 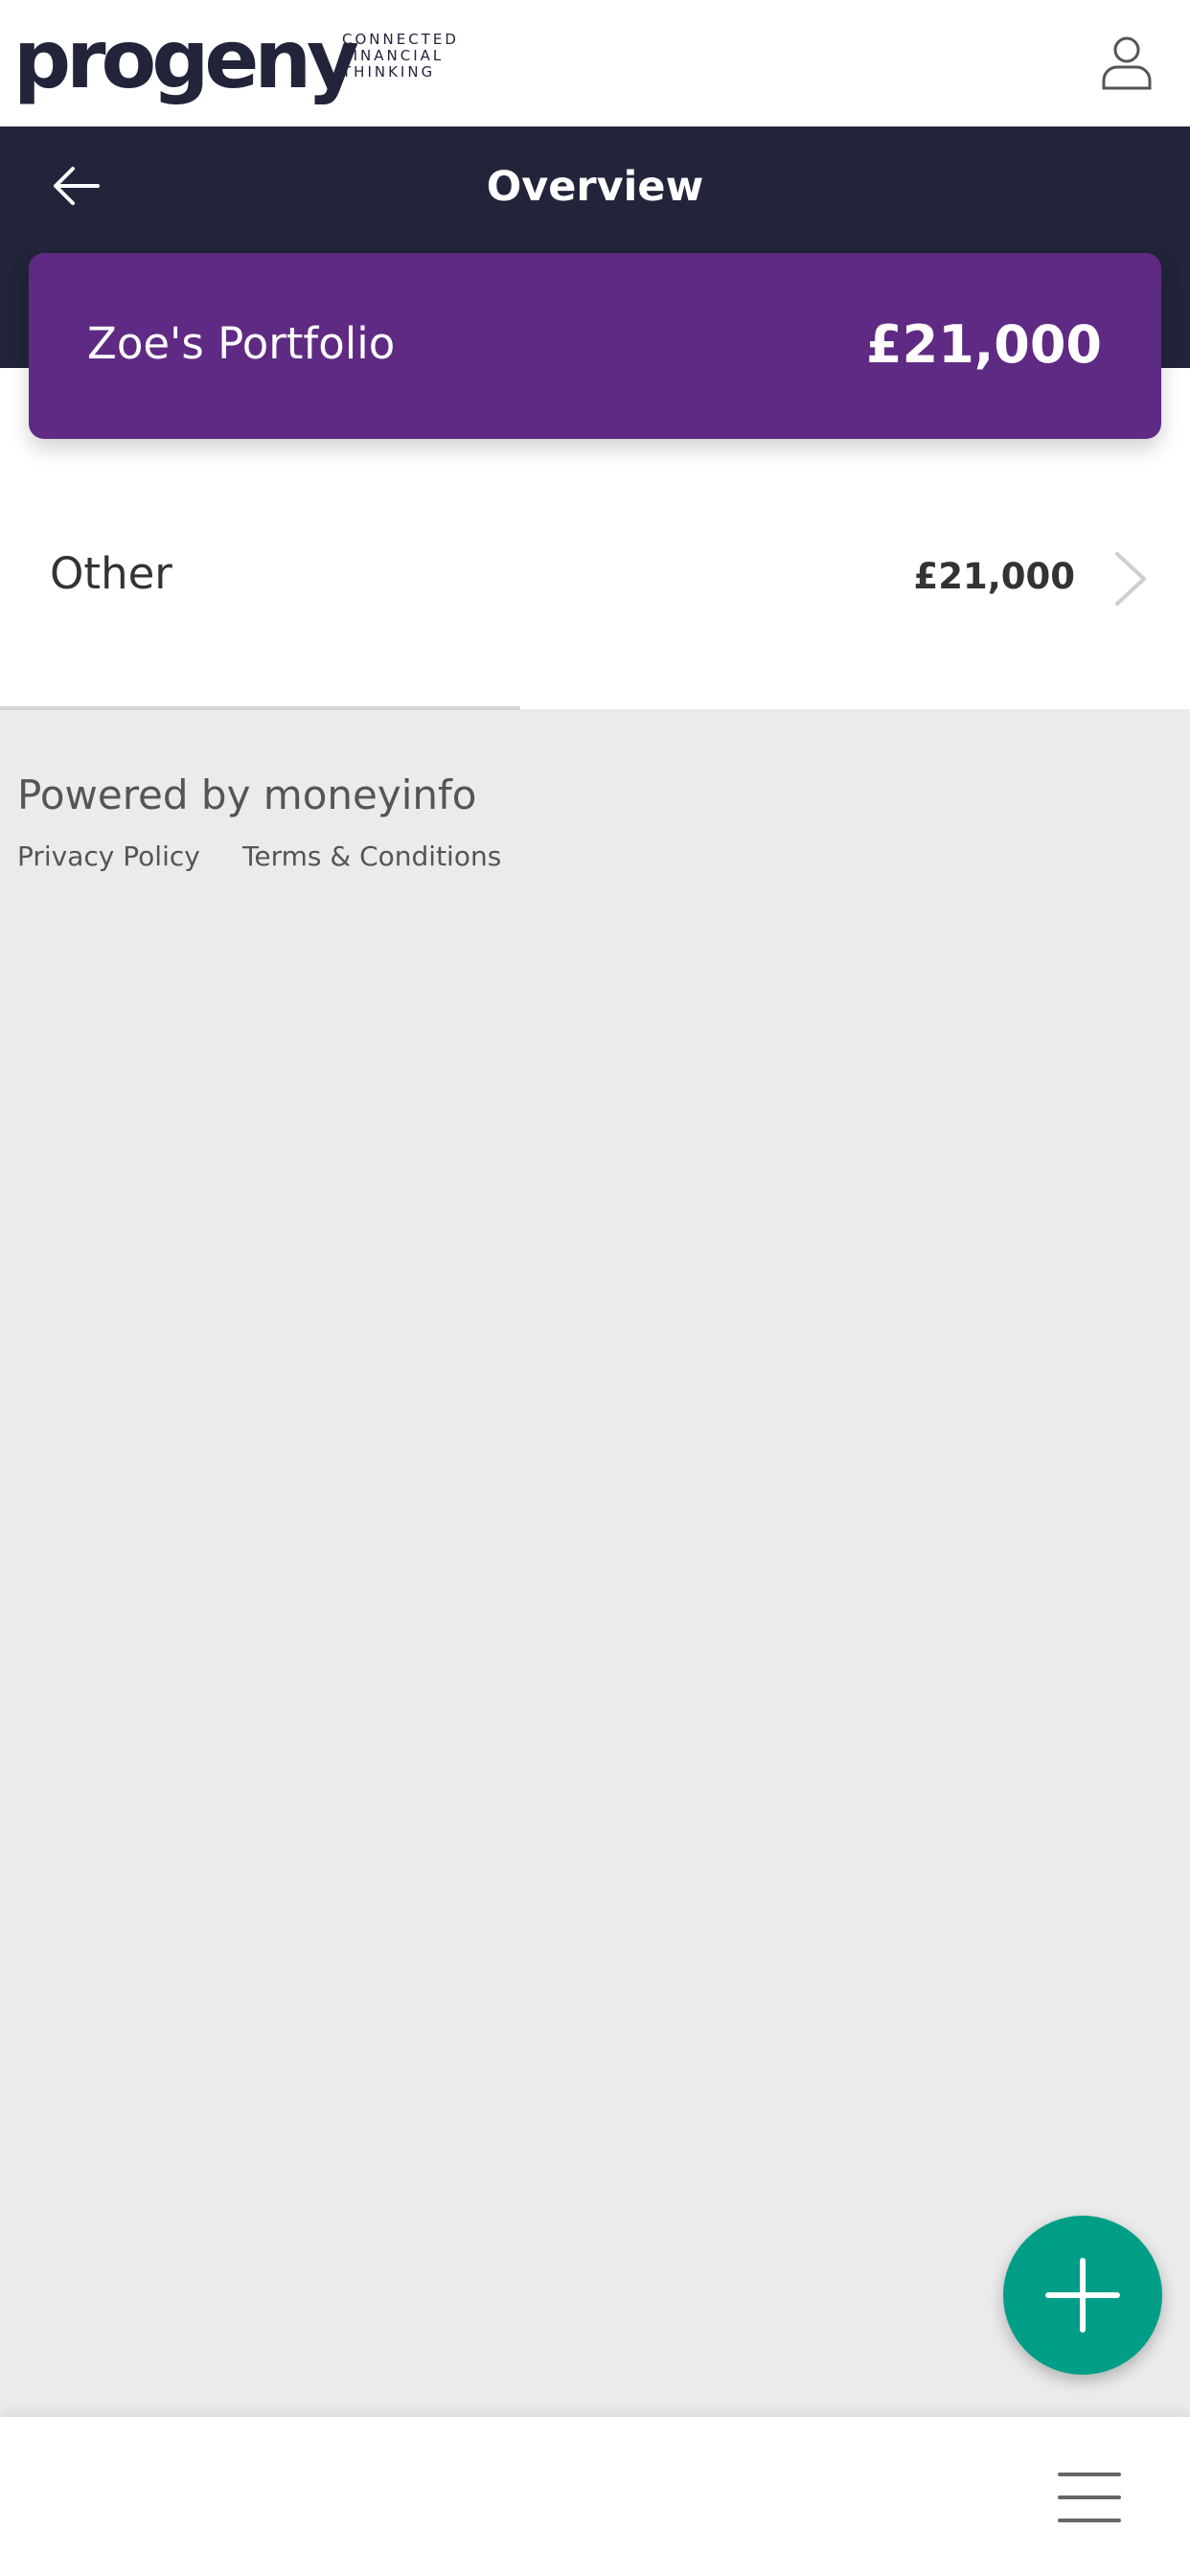 I want to click on powered-by-text: Powered by moneyinfo, so click(x=247, y=794).